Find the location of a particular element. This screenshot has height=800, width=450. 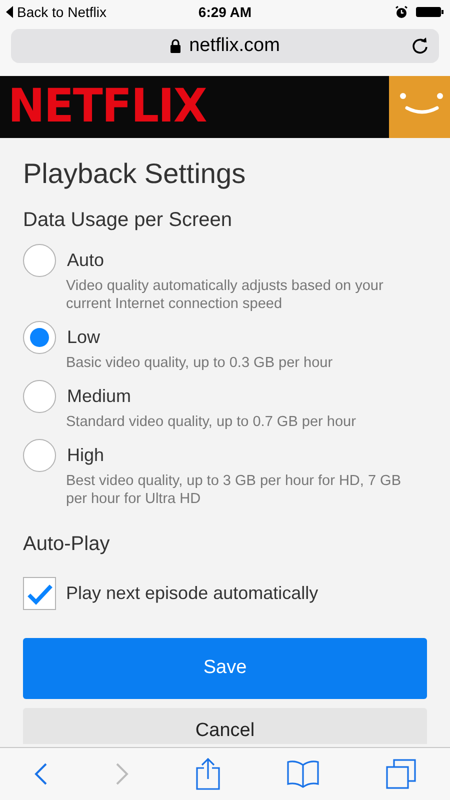

back-icon is located at coordinates (41, 774).